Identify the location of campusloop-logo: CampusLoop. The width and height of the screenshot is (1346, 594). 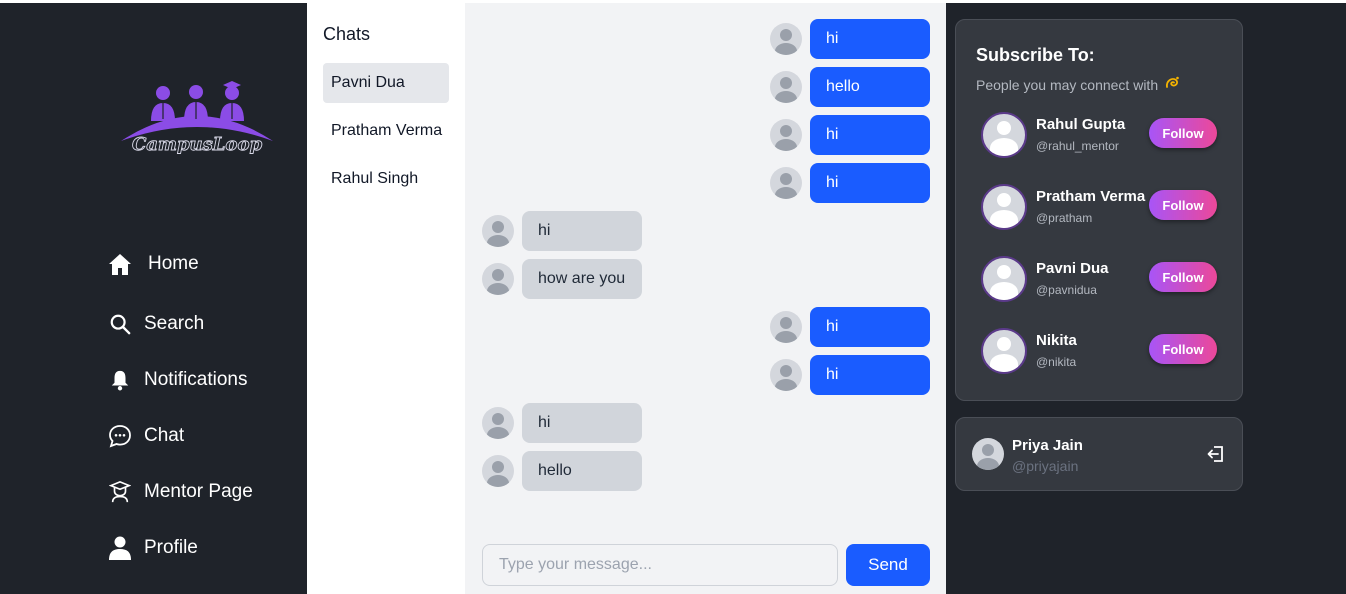
(197, 120).